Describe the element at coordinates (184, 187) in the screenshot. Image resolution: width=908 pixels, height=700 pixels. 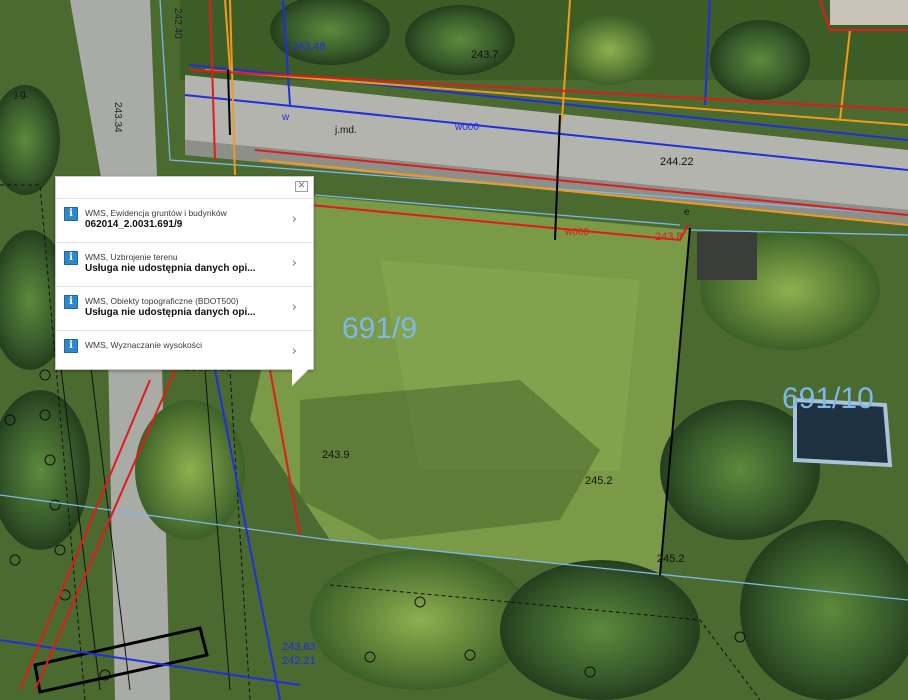
I see `popup-header: ✕` at that location.